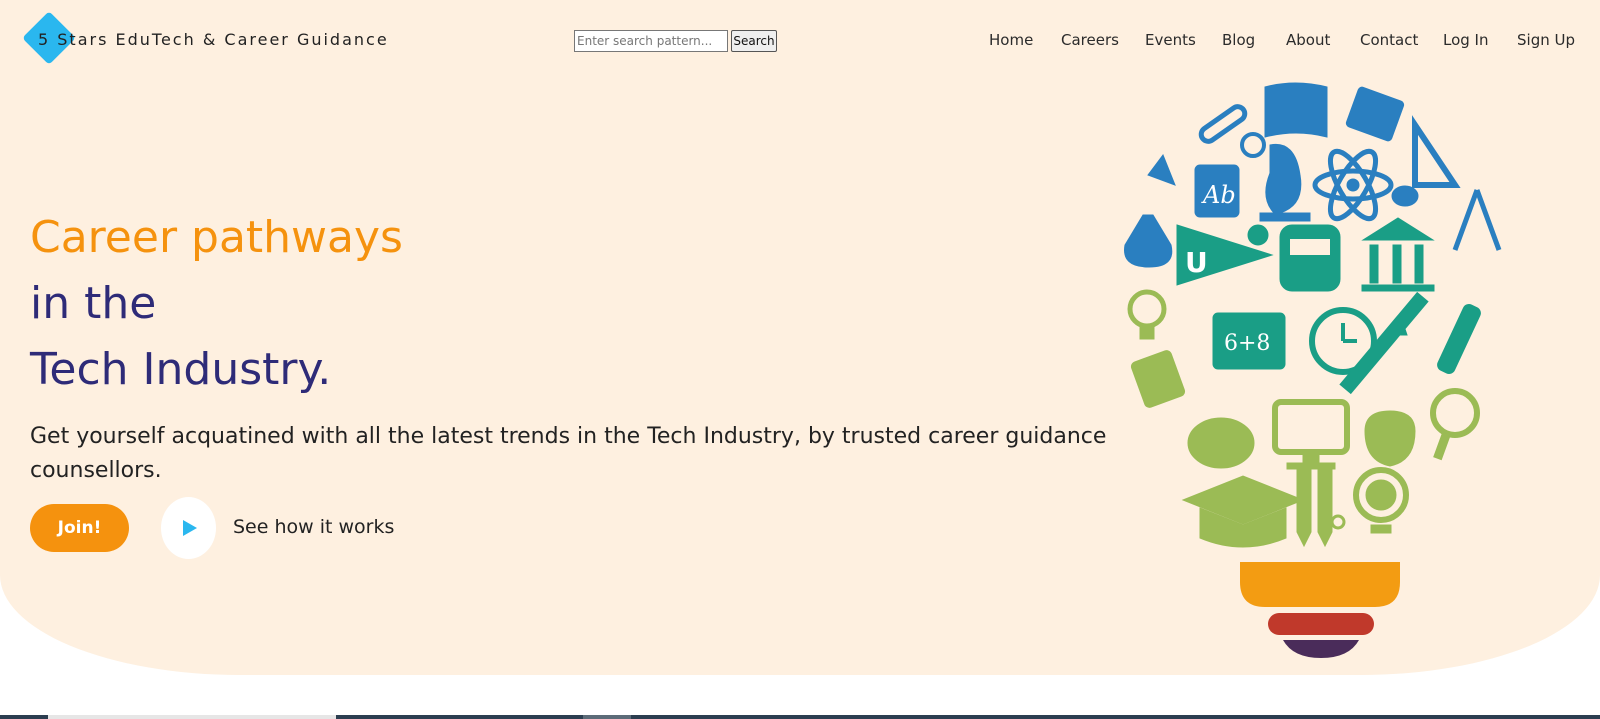  What do you see at coordinates (1285, 182) in the screenshot?
I see `microscope-icon` at bounding box center [1285, 182].